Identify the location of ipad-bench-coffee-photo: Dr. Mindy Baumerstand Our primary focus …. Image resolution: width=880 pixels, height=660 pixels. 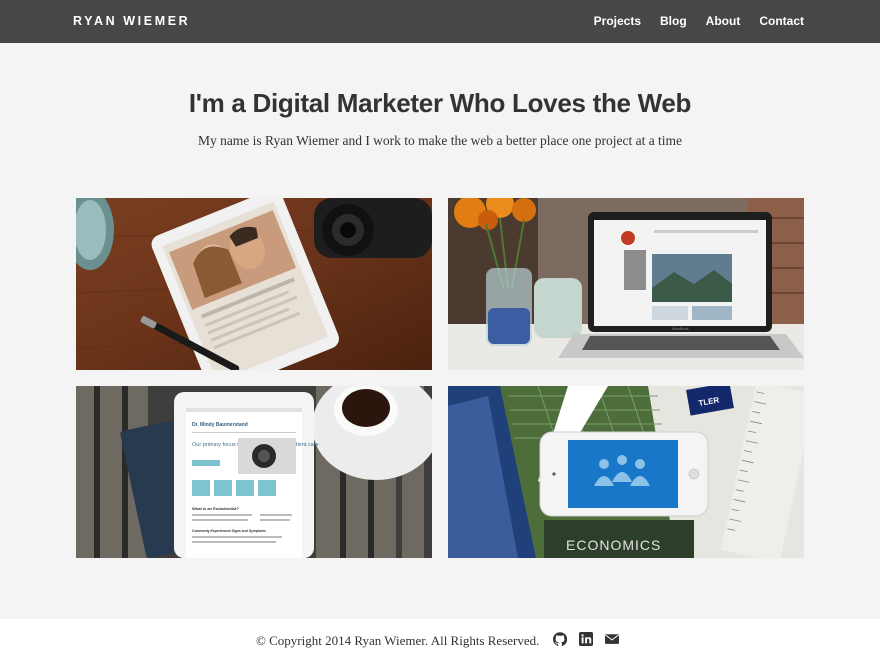
(254, 472).